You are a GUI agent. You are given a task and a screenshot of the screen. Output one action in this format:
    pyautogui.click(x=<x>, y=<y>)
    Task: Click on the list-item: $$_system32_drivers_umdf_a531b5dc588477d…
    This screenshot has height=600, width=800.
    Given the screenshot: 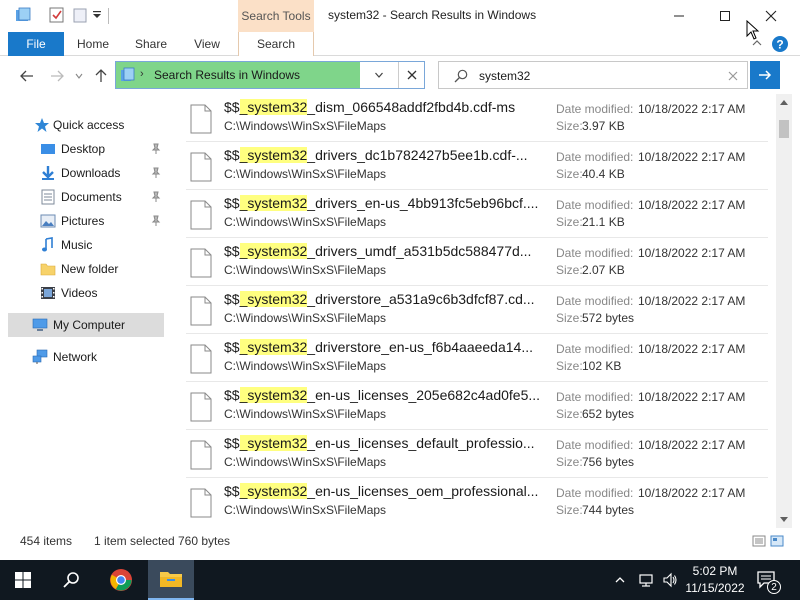 What is the action you would take?
    pyautogui.click(x=477, y=263)
    